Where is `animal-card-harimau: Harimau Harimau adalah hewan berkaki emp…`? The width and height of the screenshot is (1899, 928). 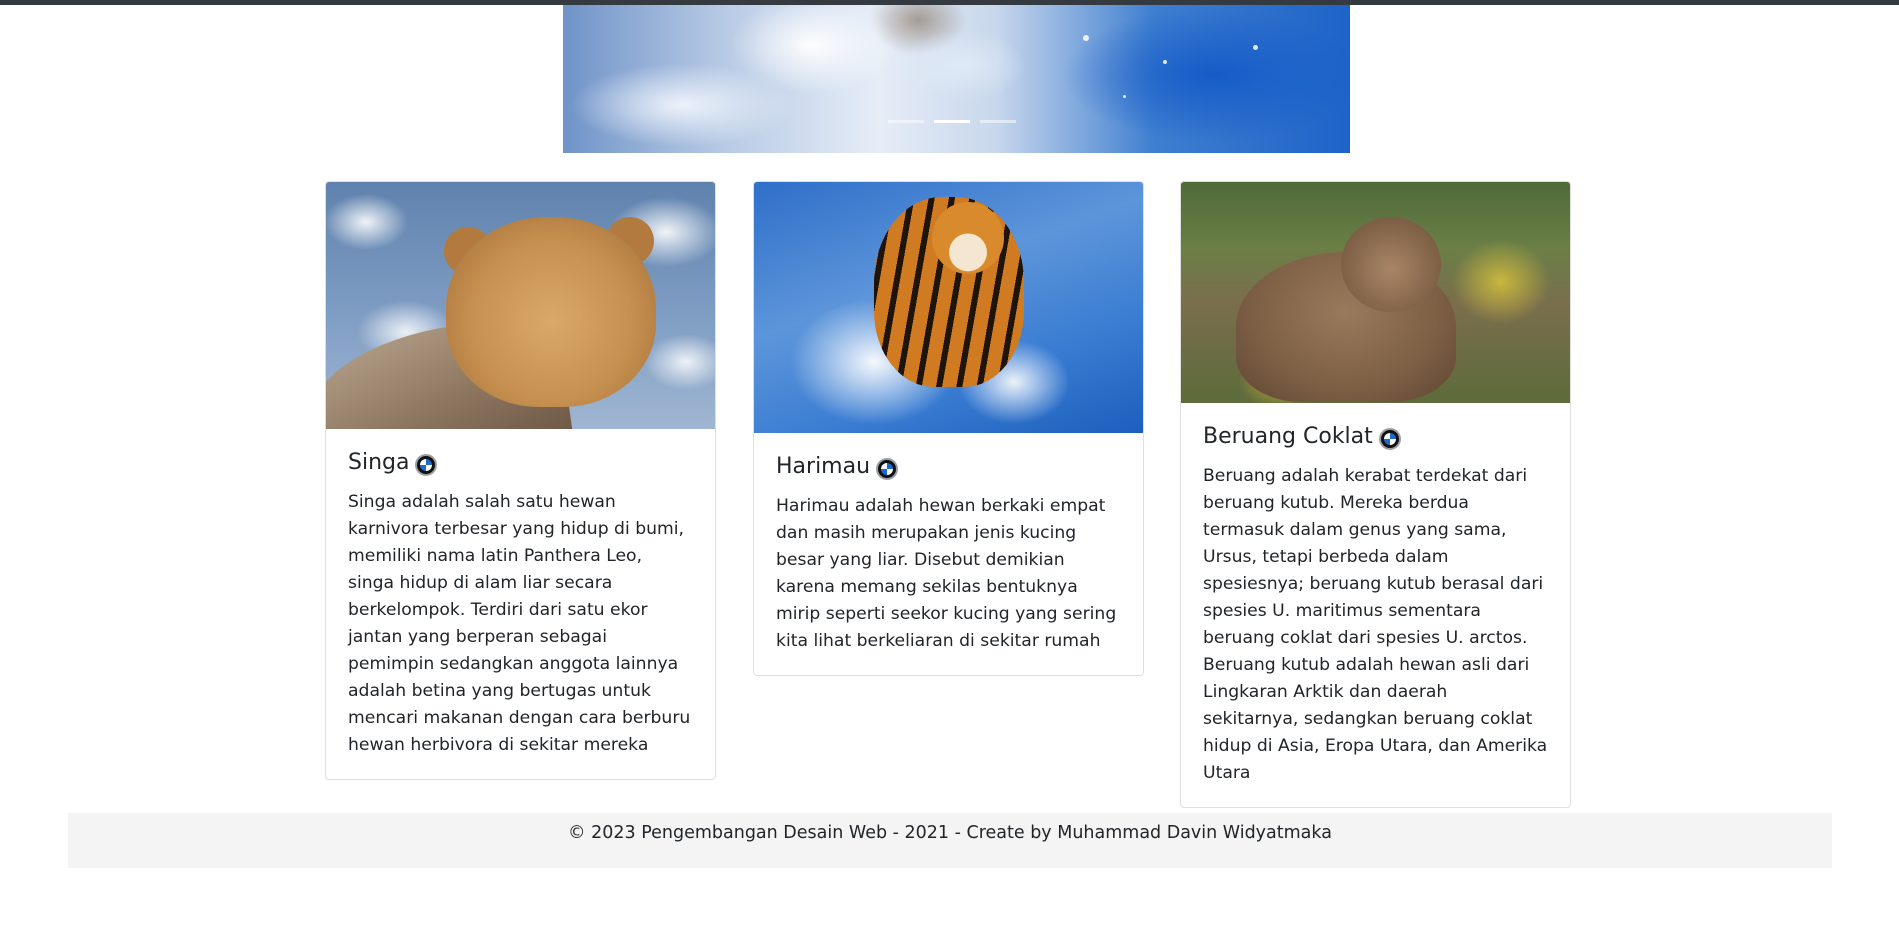 animal-card-harimau: Harimau Harimau adalah hewan berkaki emp… is located at coordinates (948, 428).